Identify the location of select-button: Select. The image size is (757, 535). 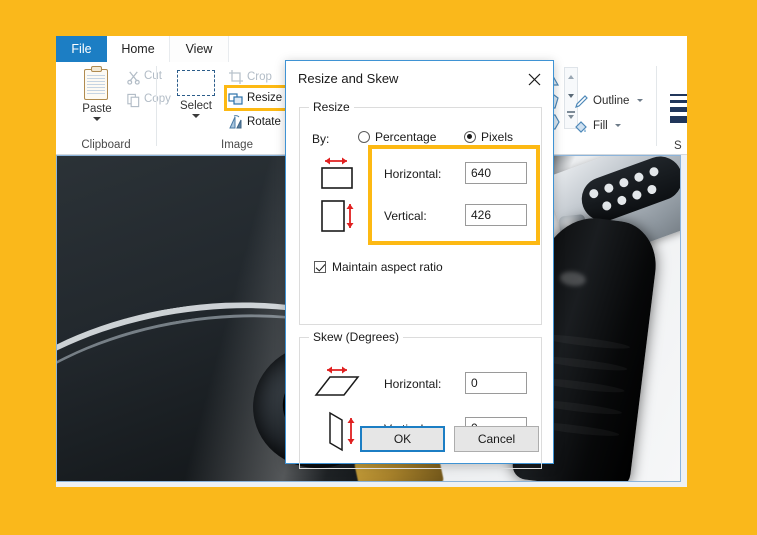
(196, 93).